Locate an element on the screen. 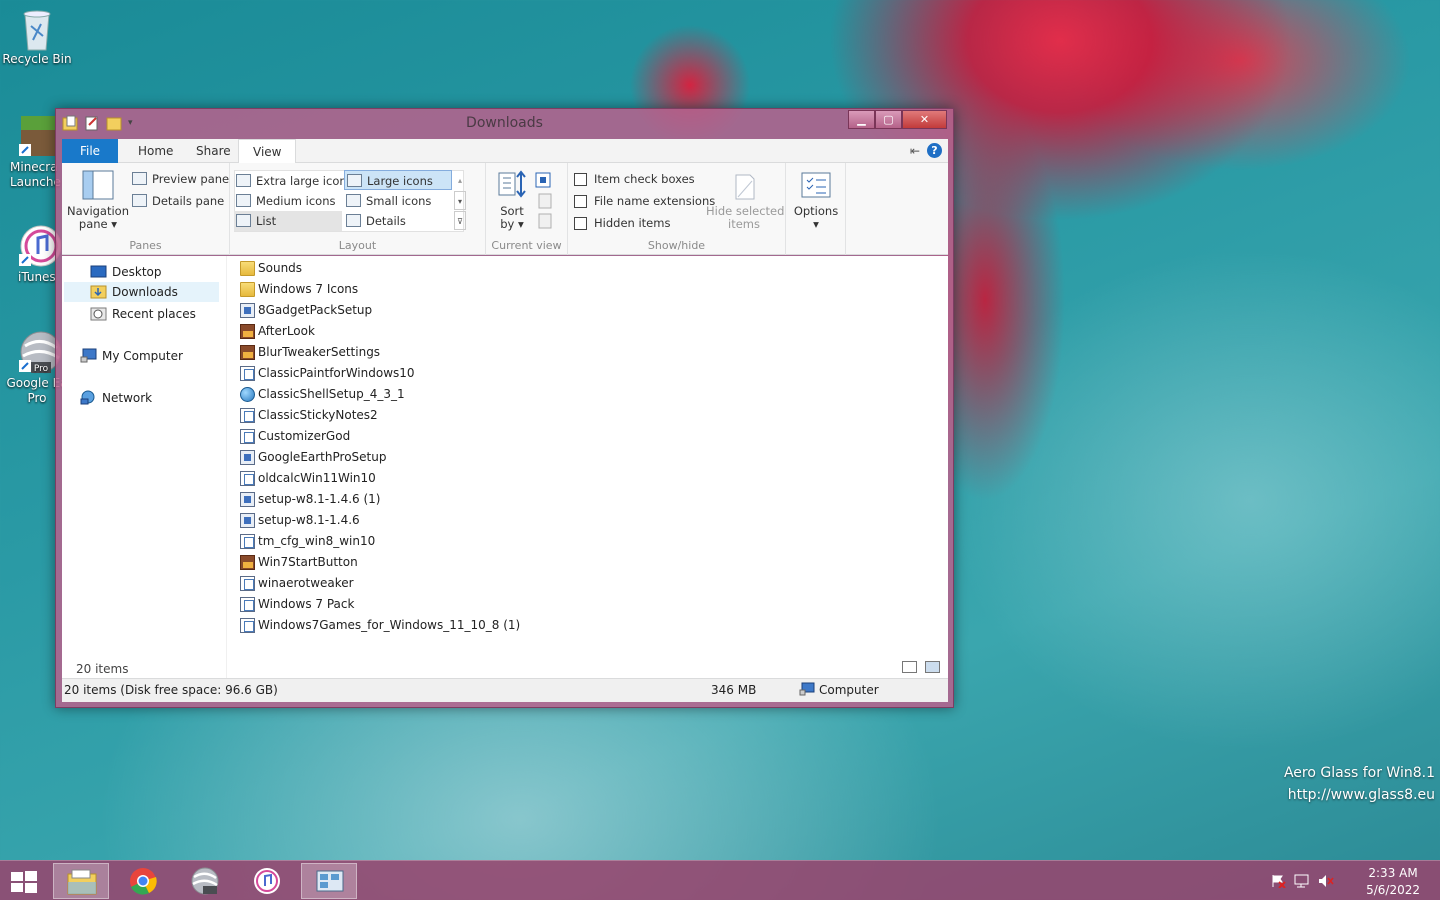 The width and height of the screenshot is (1440, 900). file-list-item: winaerotweaker is located at coordinates (297, 583).